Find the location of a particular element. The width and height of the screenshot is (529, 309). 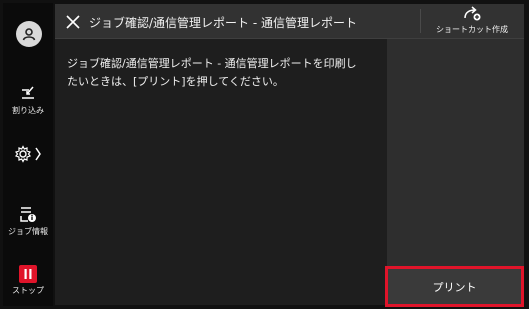

left-rail: 割り込み ジョブ情報 ストップ is located at coordinates (28, 154).